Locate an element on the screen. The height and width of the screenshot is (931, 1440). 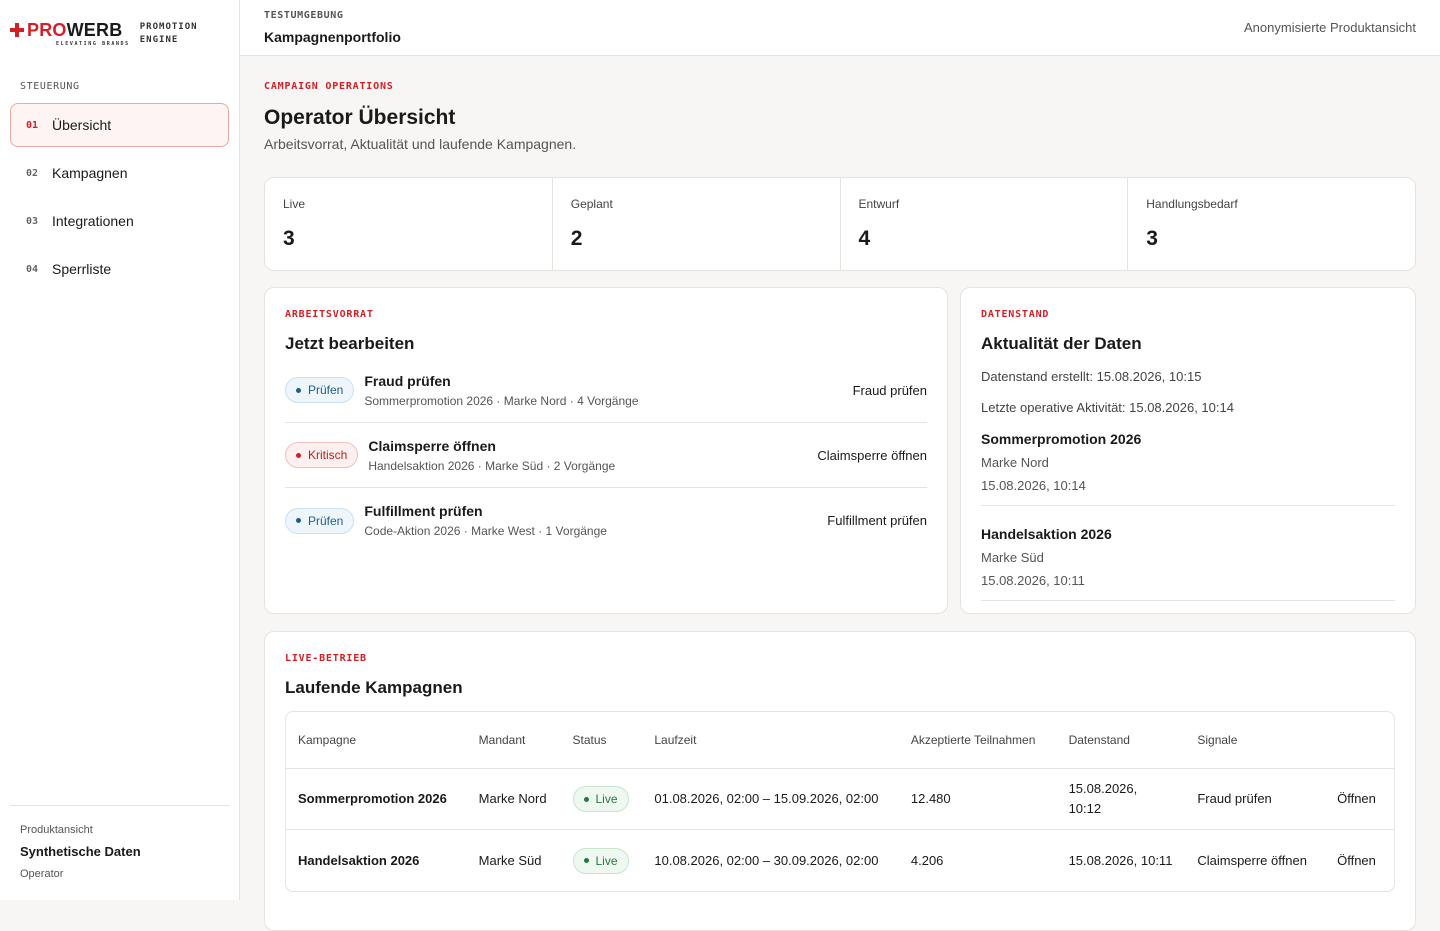
sidebar-item-kampagnen: 02 Kampagnen is located at coordinates (119, 173).